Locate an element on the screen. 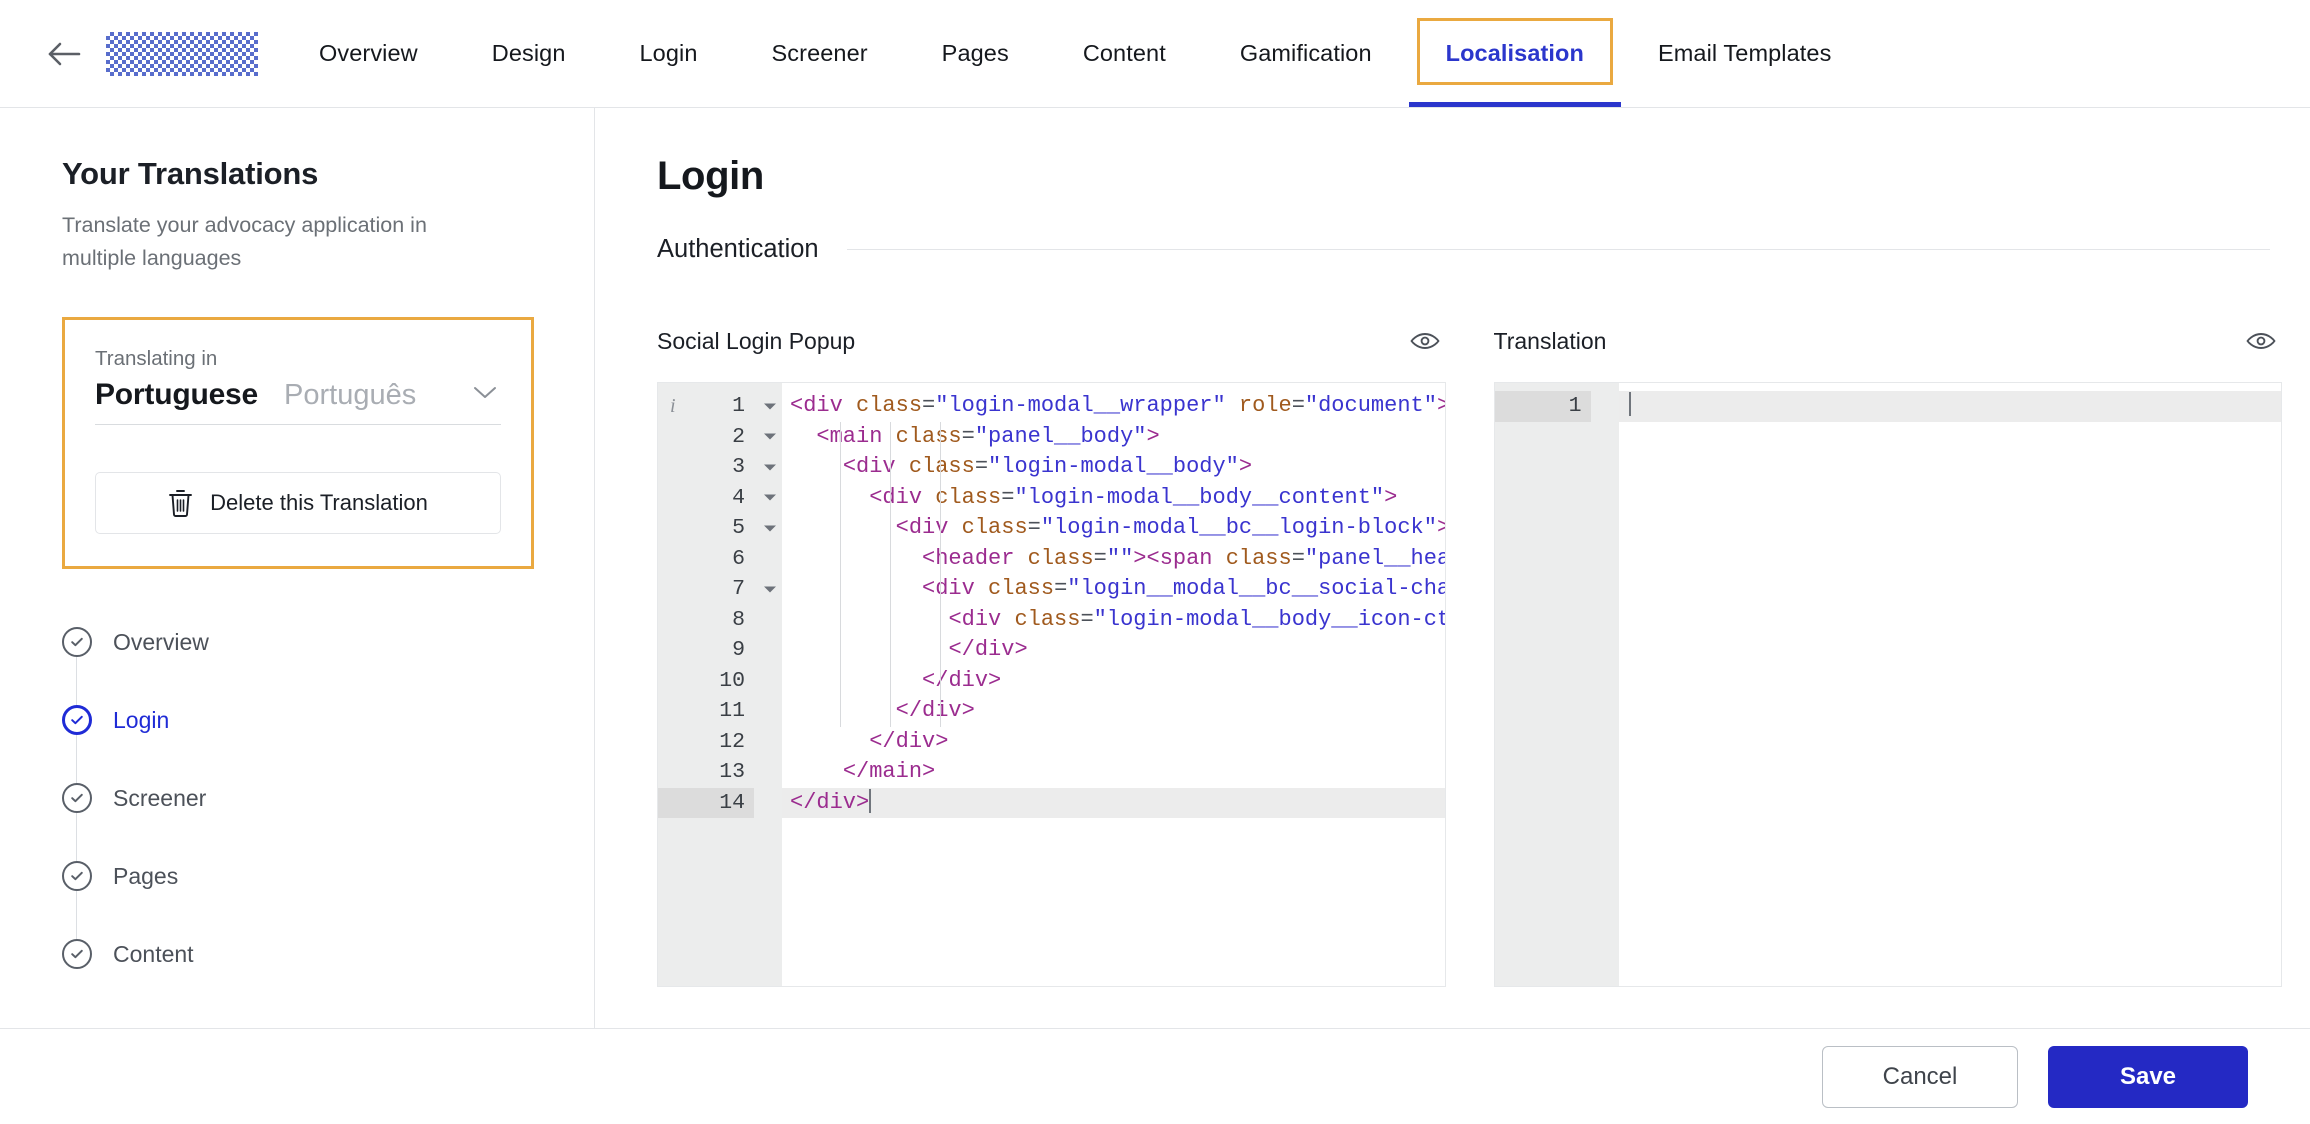 The width and height of the screenshot is (2310, 1124). delete-translation-label: Delete this Translation is located at coordinates (319, 503).